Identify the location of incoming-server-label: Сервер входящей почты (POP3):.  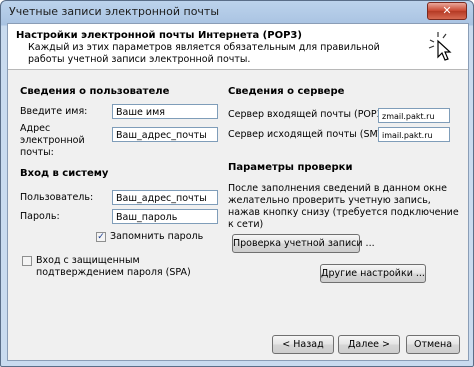
(309, 114).